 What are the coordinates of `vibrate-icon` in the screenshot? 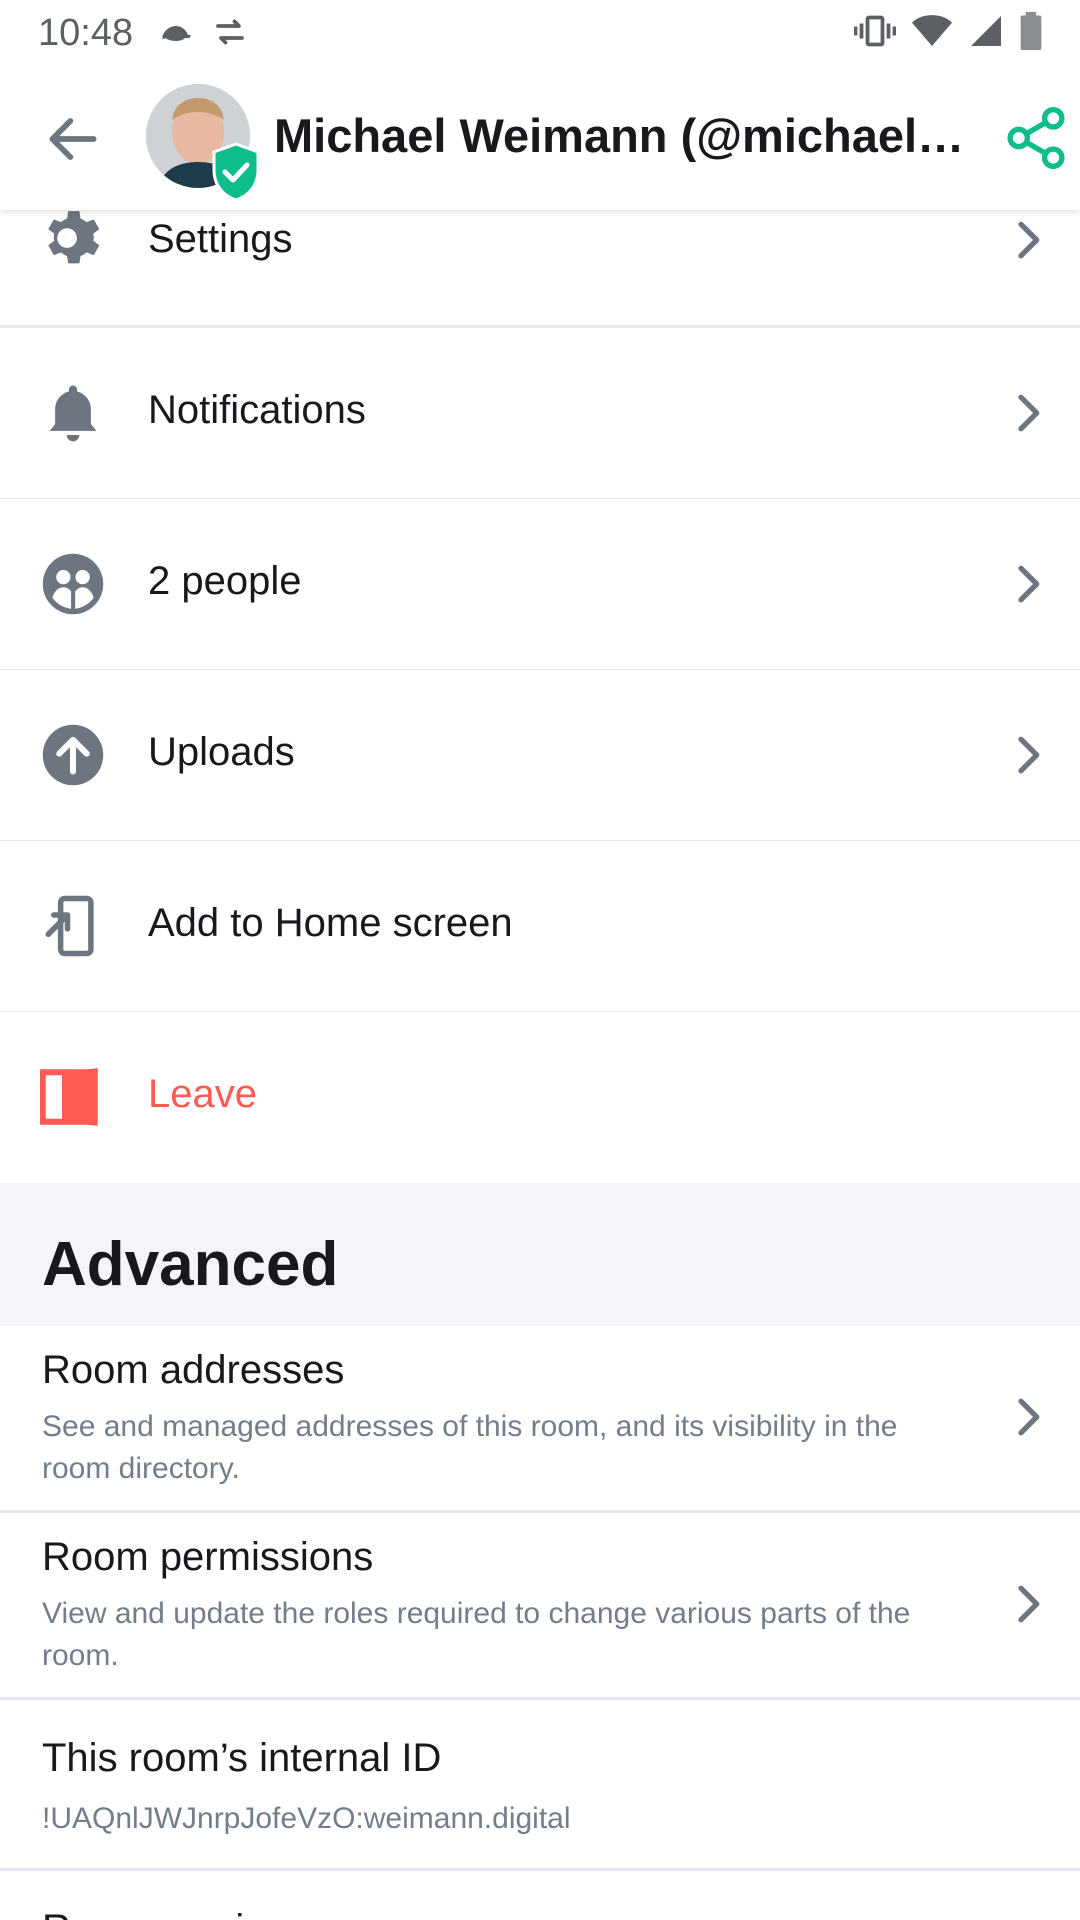 It's located at (875, 31).